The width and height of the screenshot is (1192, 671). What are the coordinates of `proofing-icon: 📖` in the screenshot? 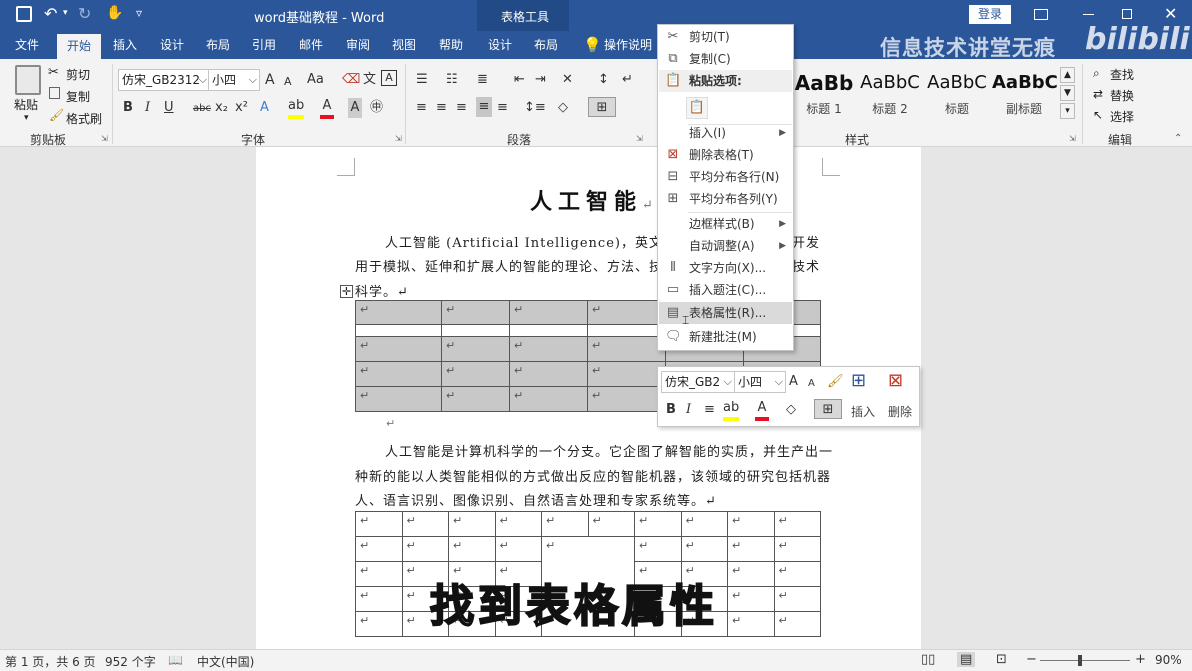 It's located at (175, 660).